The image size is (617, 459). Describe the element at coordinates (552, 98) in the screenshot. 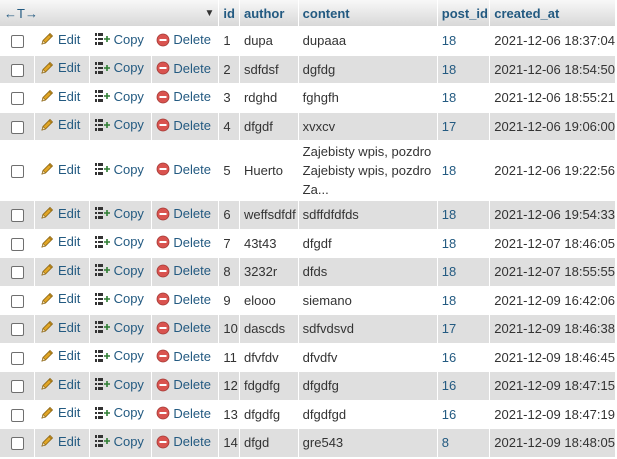

I see `cell-created-at: 2021-12-06 18:55:21` at that location.